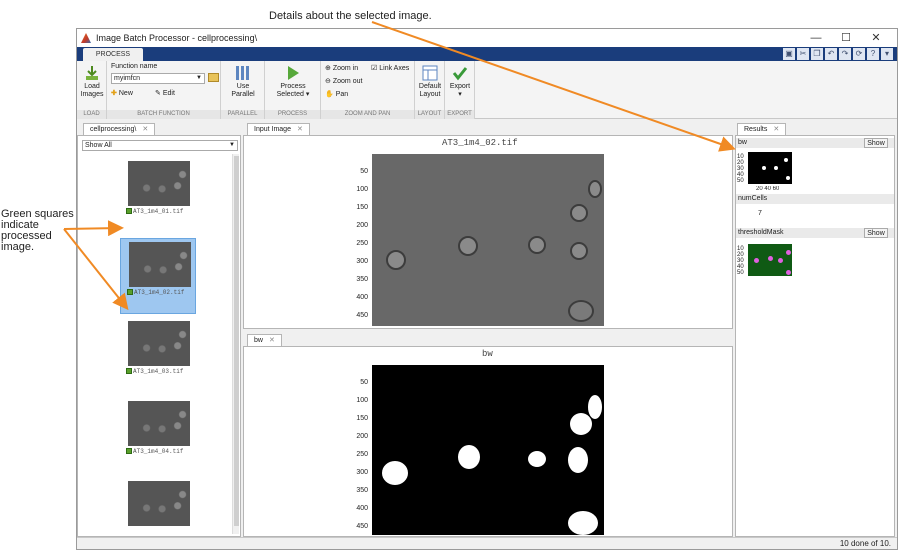 The width and height of the screenshot is (900, 560). Describe the element at coordinates (770, 168) in the screenshot. I see `bw-mini-image` at that location.